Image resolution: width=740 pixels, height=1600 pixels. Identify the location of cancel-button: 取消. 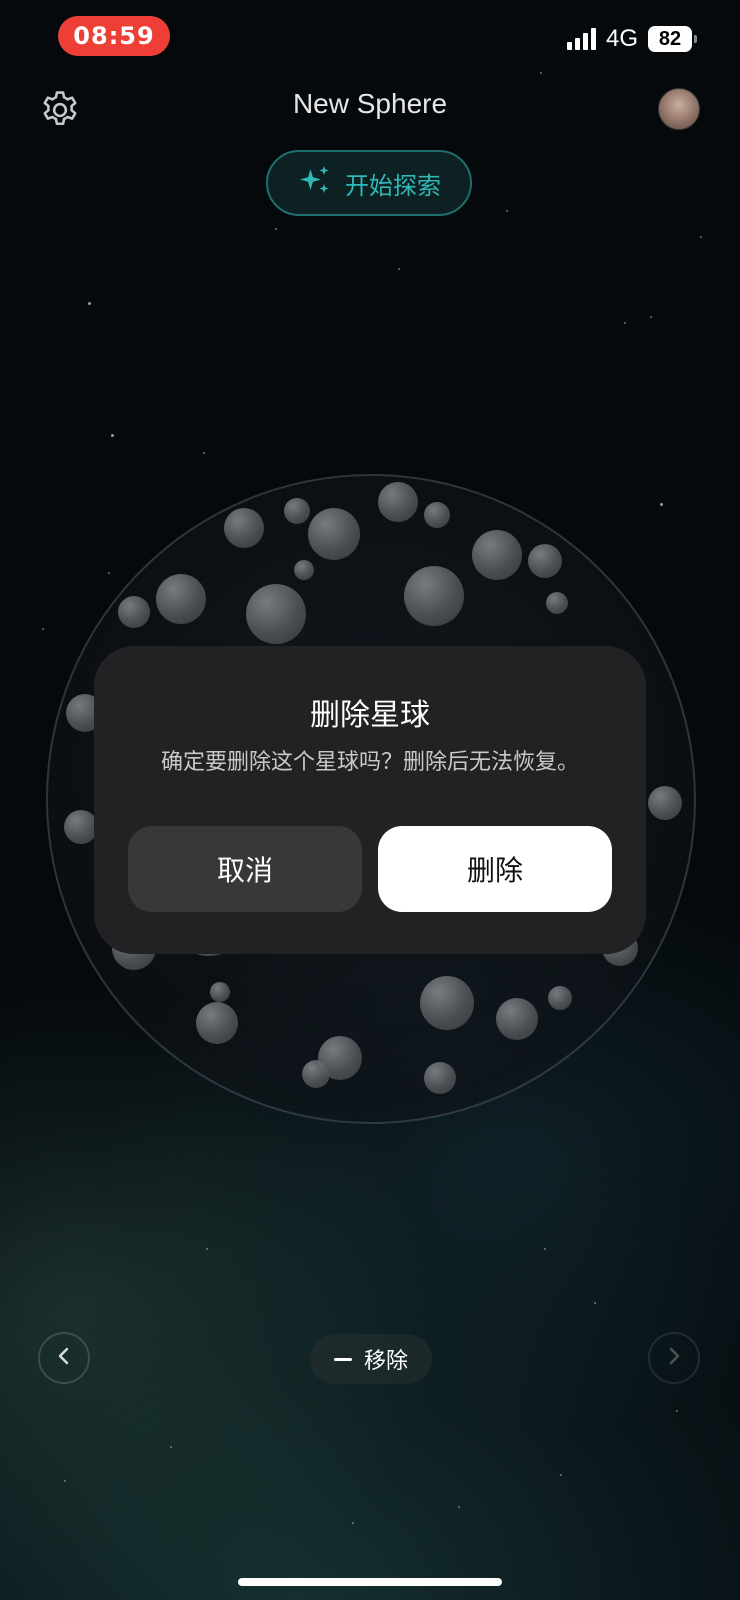
(245, 869).